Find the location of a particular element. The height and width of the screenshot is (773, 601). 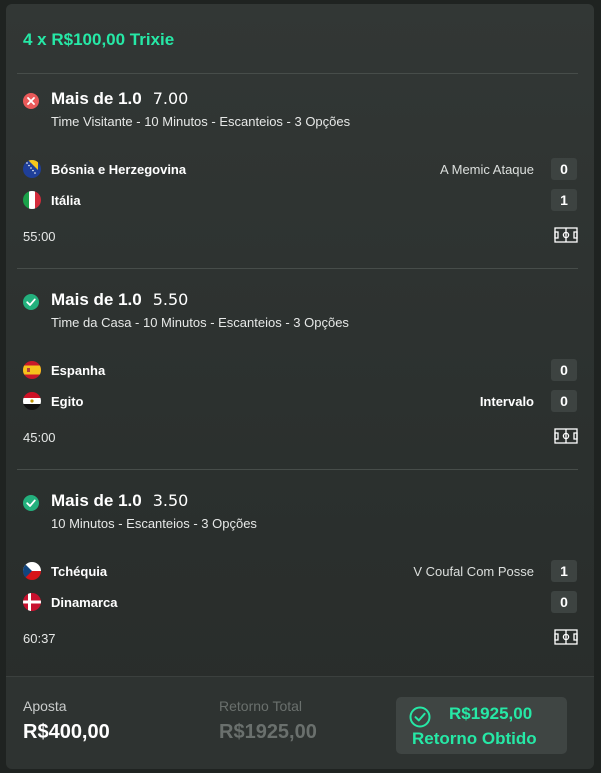

selection-header: Mais de 1.0 7.00 is located at coordinates (119, 100).